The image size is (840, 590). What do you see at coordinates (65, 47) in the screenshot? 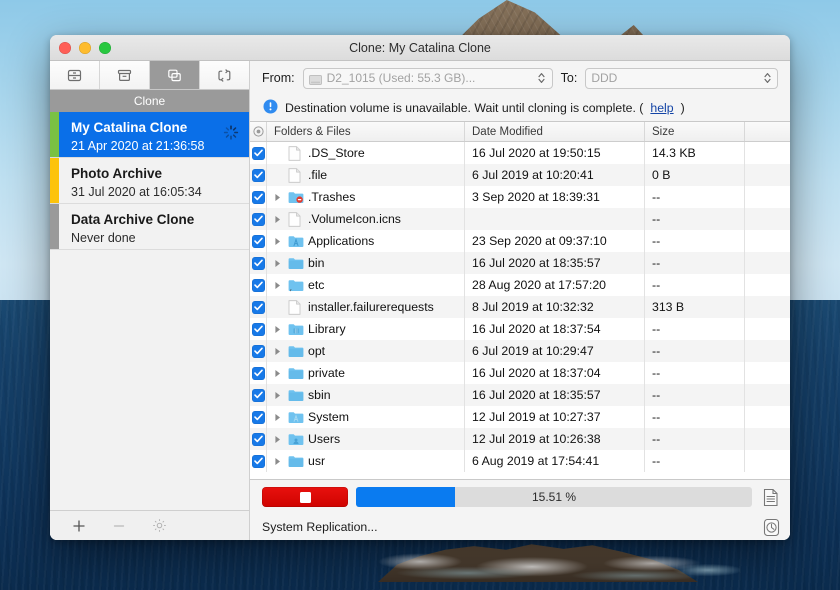
I see `close-button` at bounding box center [65, 47].